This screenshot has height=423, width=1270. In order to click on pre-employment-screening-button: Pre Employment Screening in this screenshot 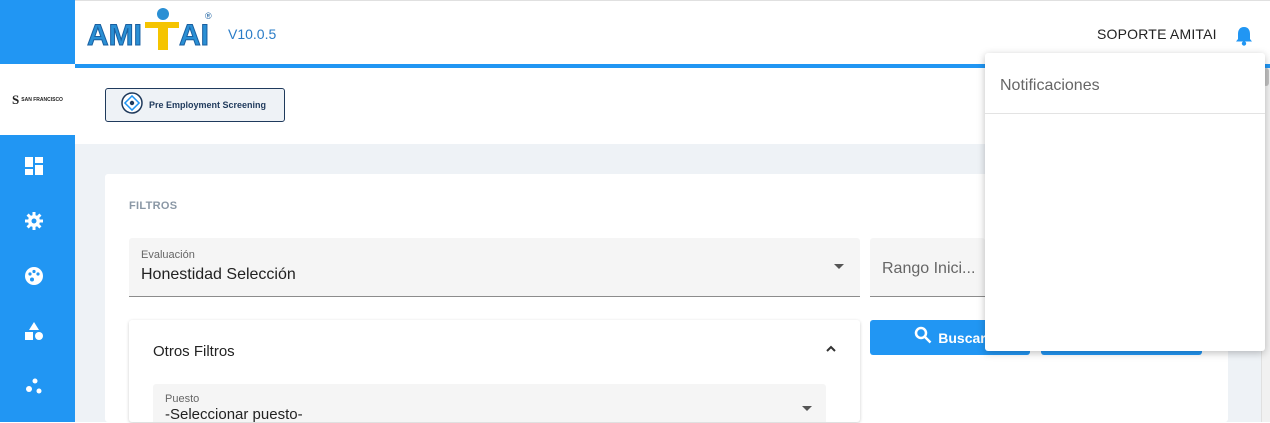, I will do `click(195, 105)`.